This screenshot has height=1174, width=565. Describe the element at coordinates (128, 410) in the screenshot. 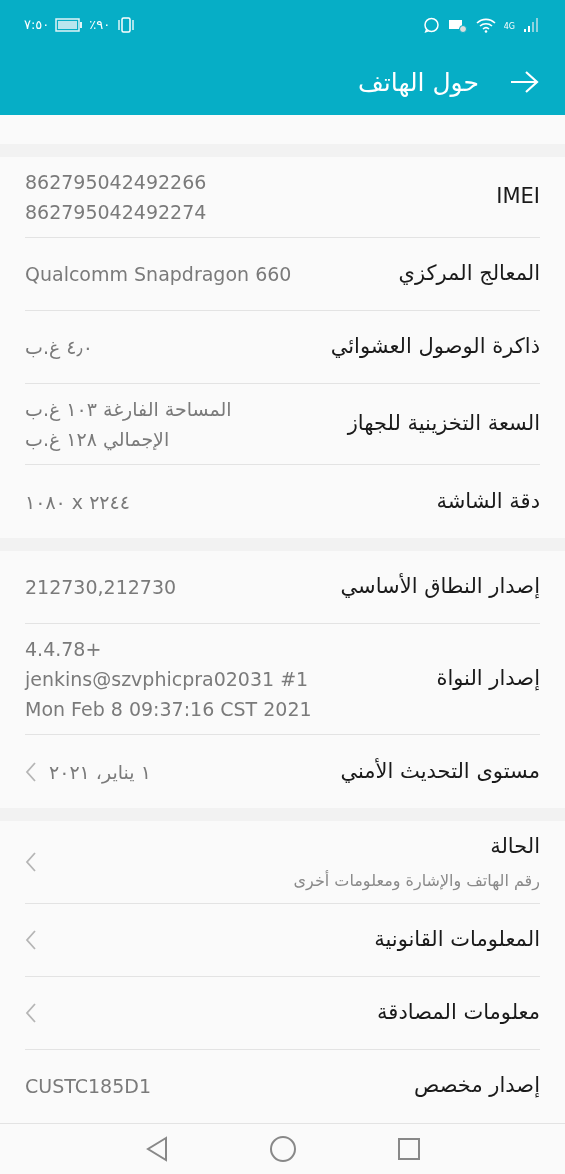

I see `row-value: المساحة الفارغة ١٠٣ غ.ب` at that location.